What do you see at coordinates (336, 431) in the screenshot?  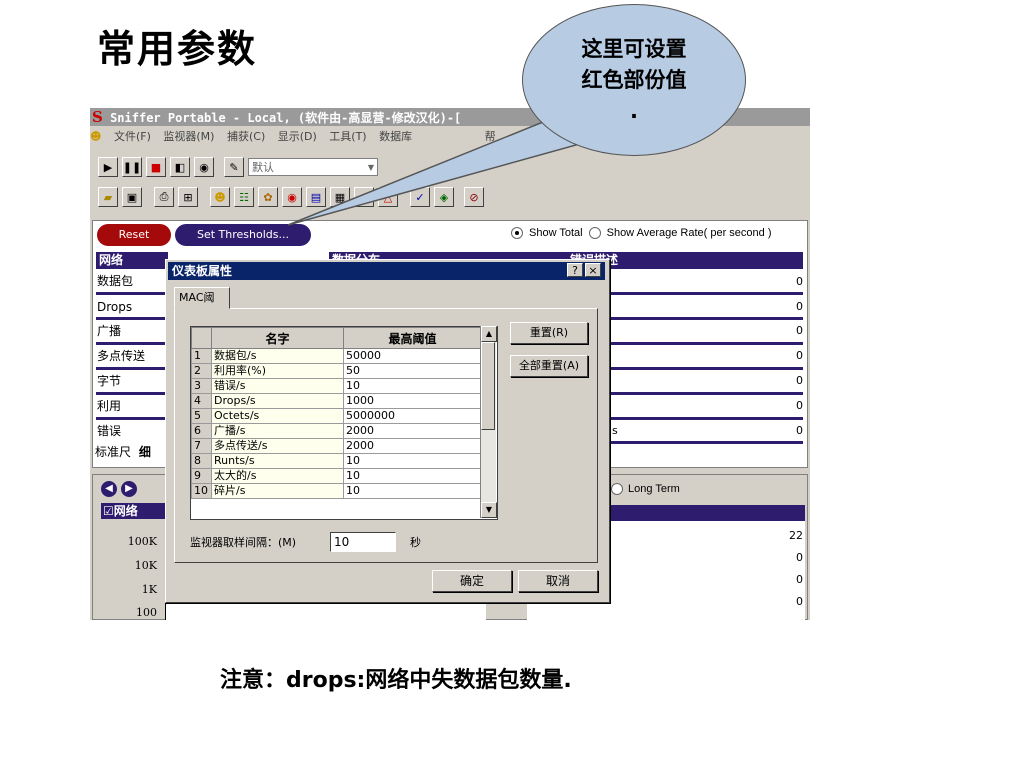 I see `table-row: 6 广播/s 2000` at bounding box center [336, 431].